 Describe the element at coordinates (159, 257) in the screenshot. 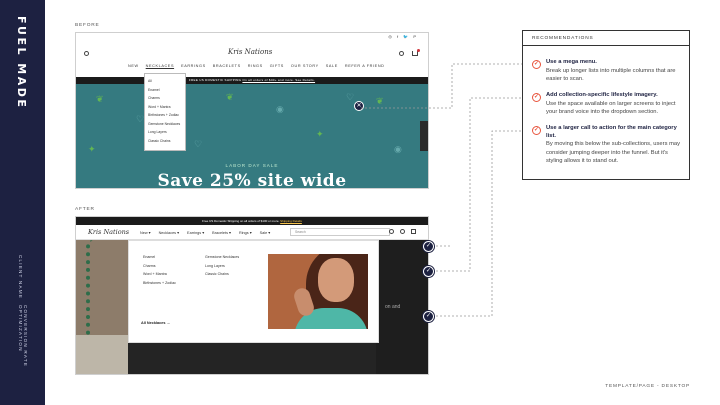

I see `mega-item: Enamel` at that location.